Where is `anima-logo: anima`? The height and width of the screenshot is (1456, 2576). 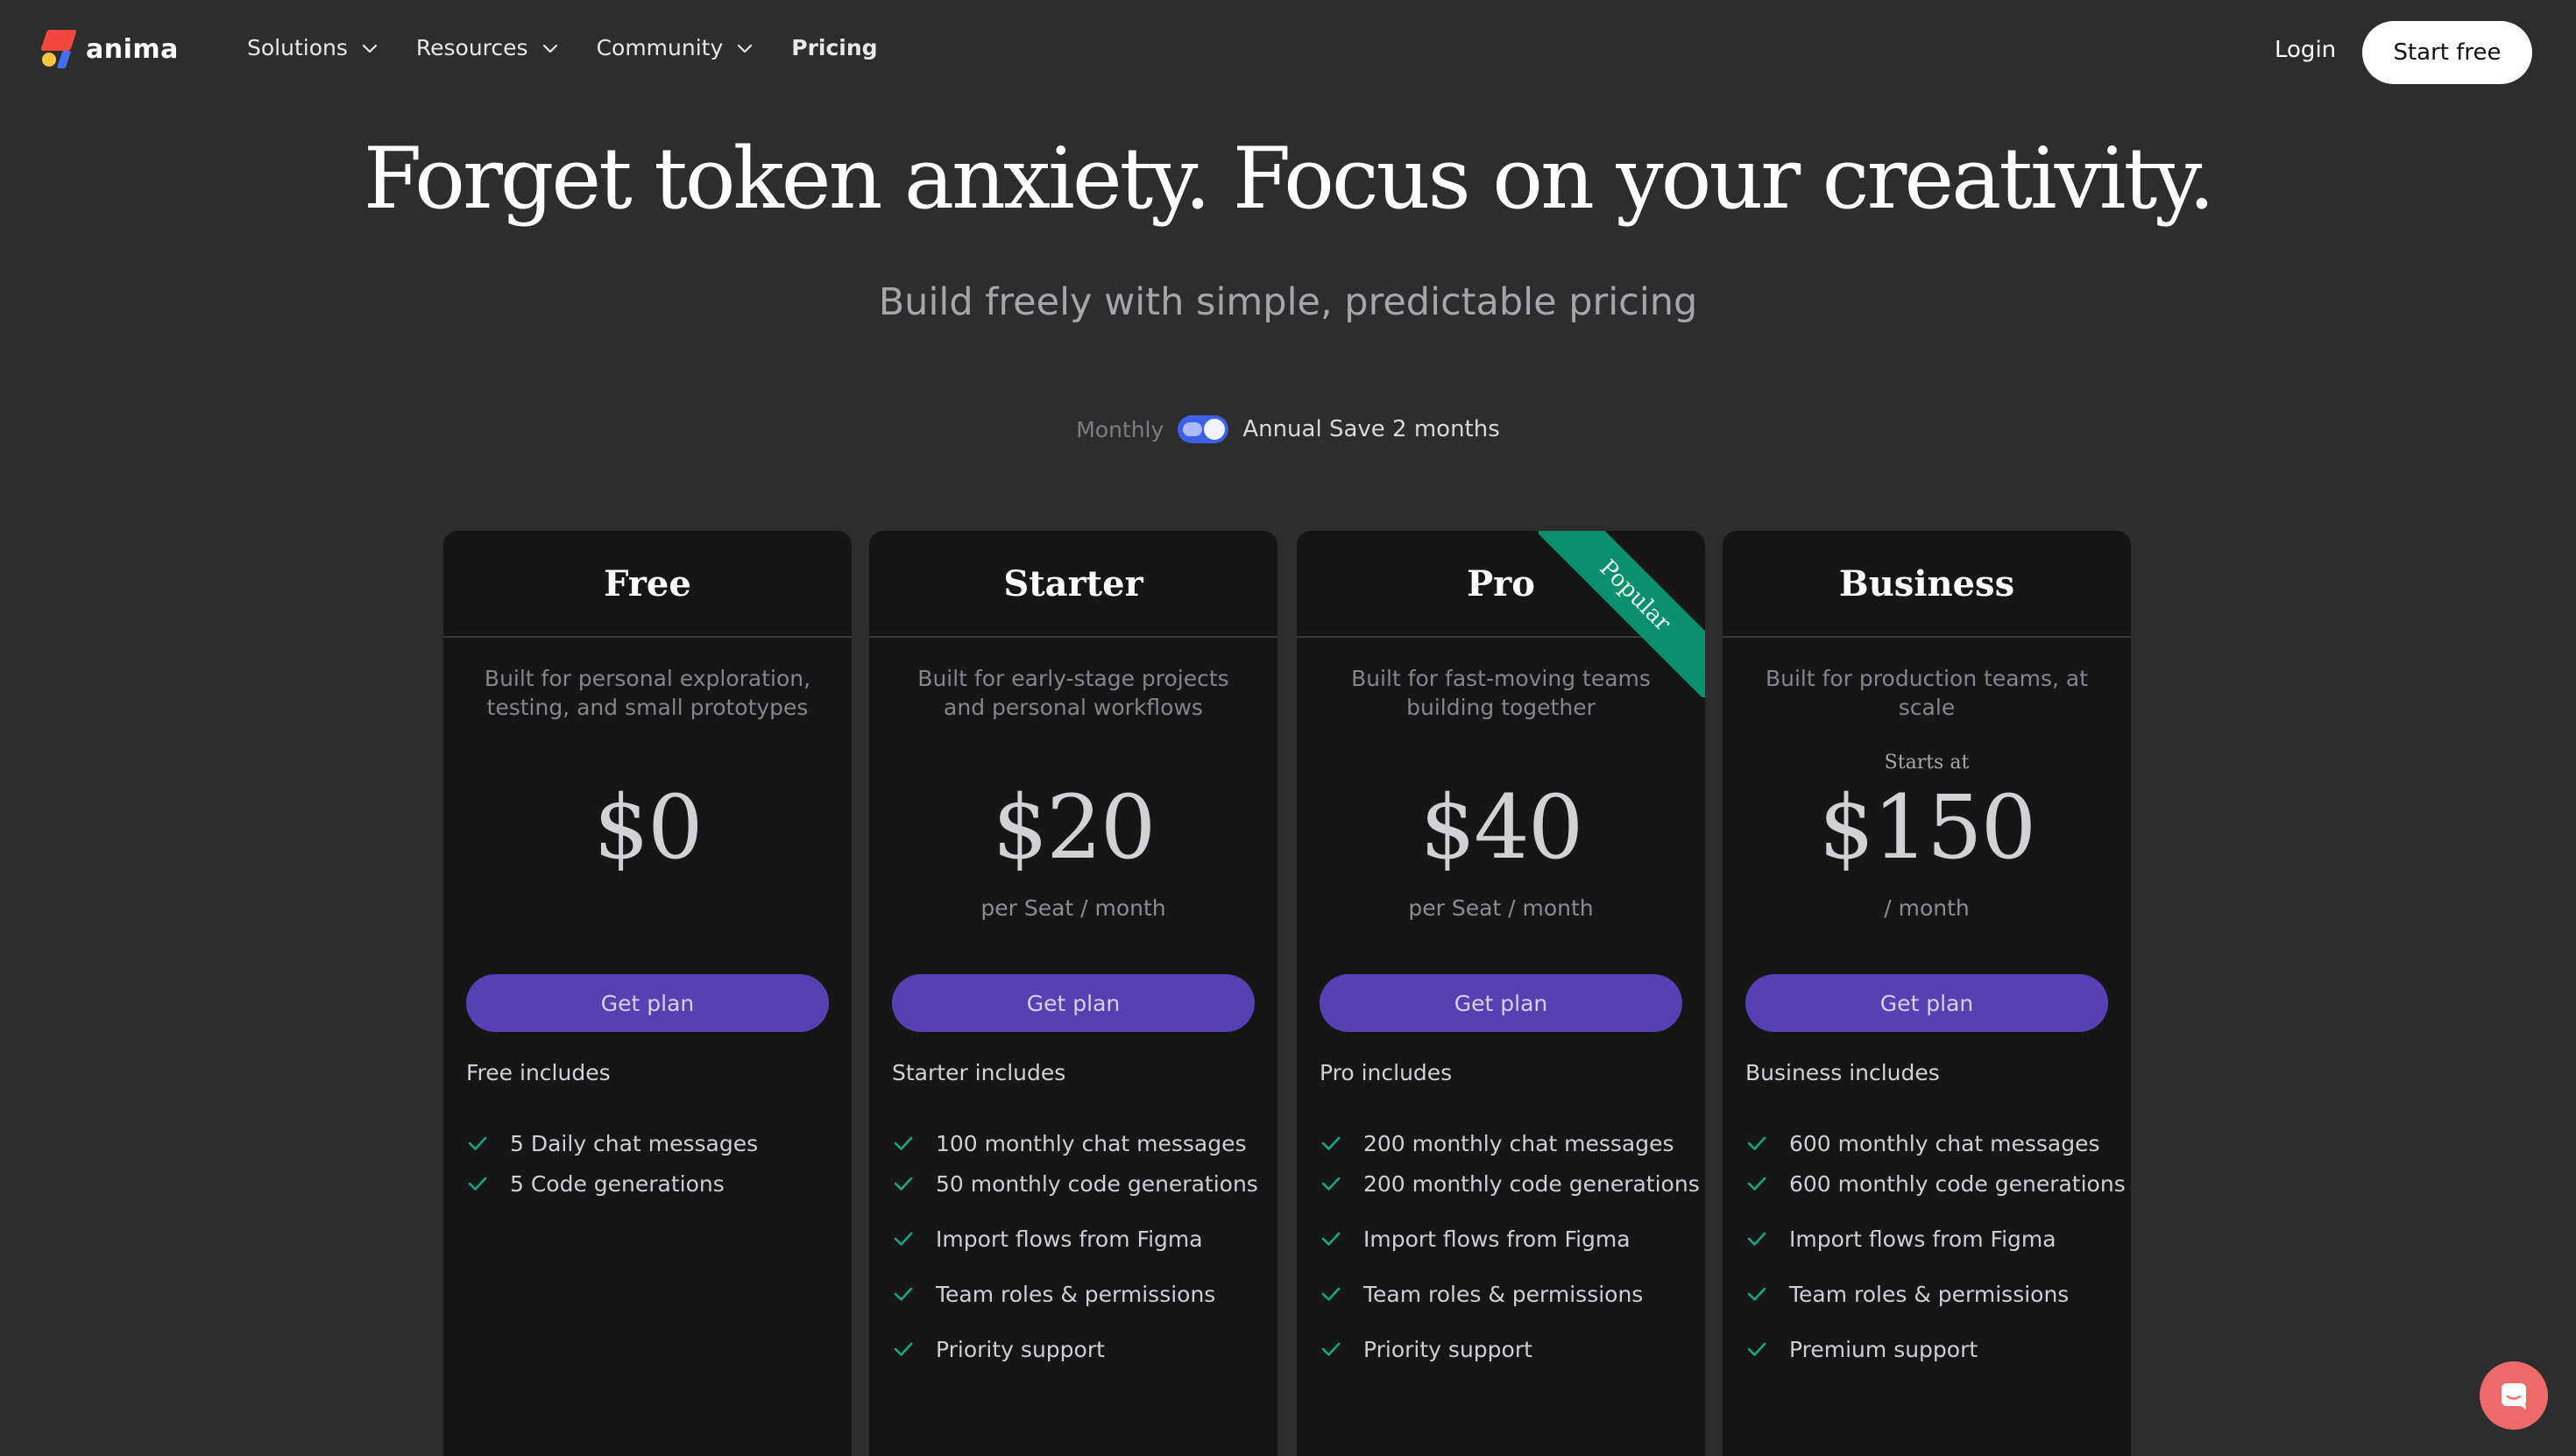
anima-logo: anima is located at coordinates (109, 49).